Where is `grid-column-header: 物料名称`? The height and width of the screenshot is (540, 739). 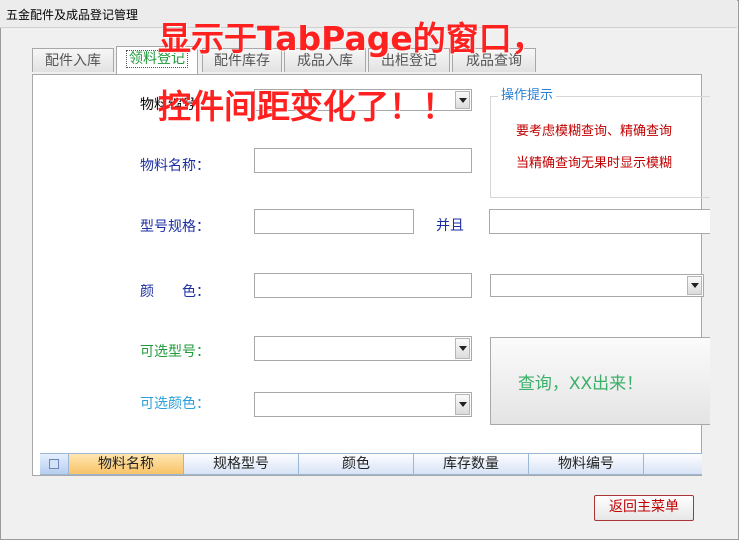
grid-column-header: 物料名称 is located at coordinates (126, 464).